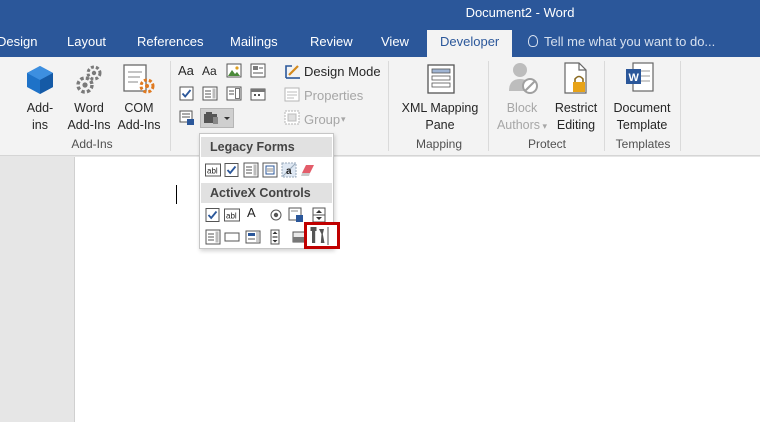 The height and width of the screenshot is (422, 760). Describe the element at coordinates (253, 237) in the screenshot. I see `activex-list-box-button` at that location.